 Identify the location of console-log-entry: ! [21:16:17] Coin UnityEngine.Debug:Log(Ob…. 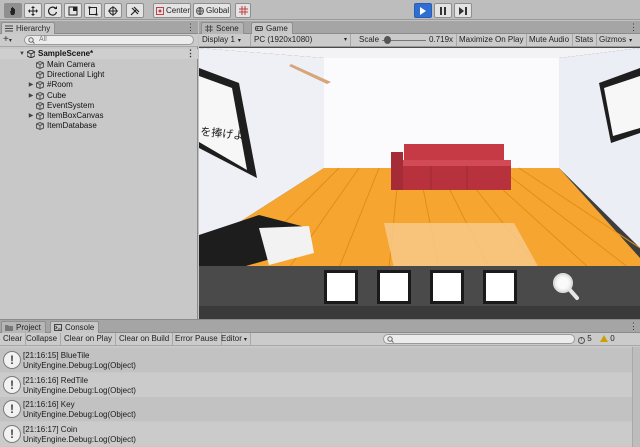
(316, 433).